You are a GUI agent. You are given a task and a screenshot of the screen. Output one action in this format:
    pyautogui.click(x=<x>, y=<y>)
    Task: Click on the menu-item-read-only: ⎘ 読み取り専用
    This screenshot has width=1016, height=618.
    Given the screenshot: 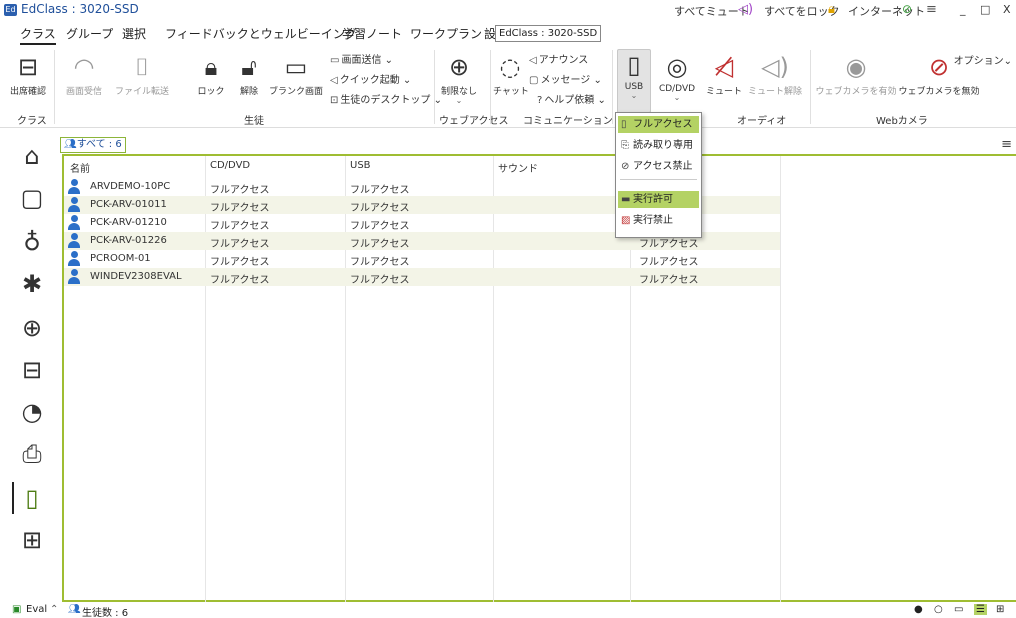 What is the action you would take?
    pyautogui.click(x=658, y=145)
    